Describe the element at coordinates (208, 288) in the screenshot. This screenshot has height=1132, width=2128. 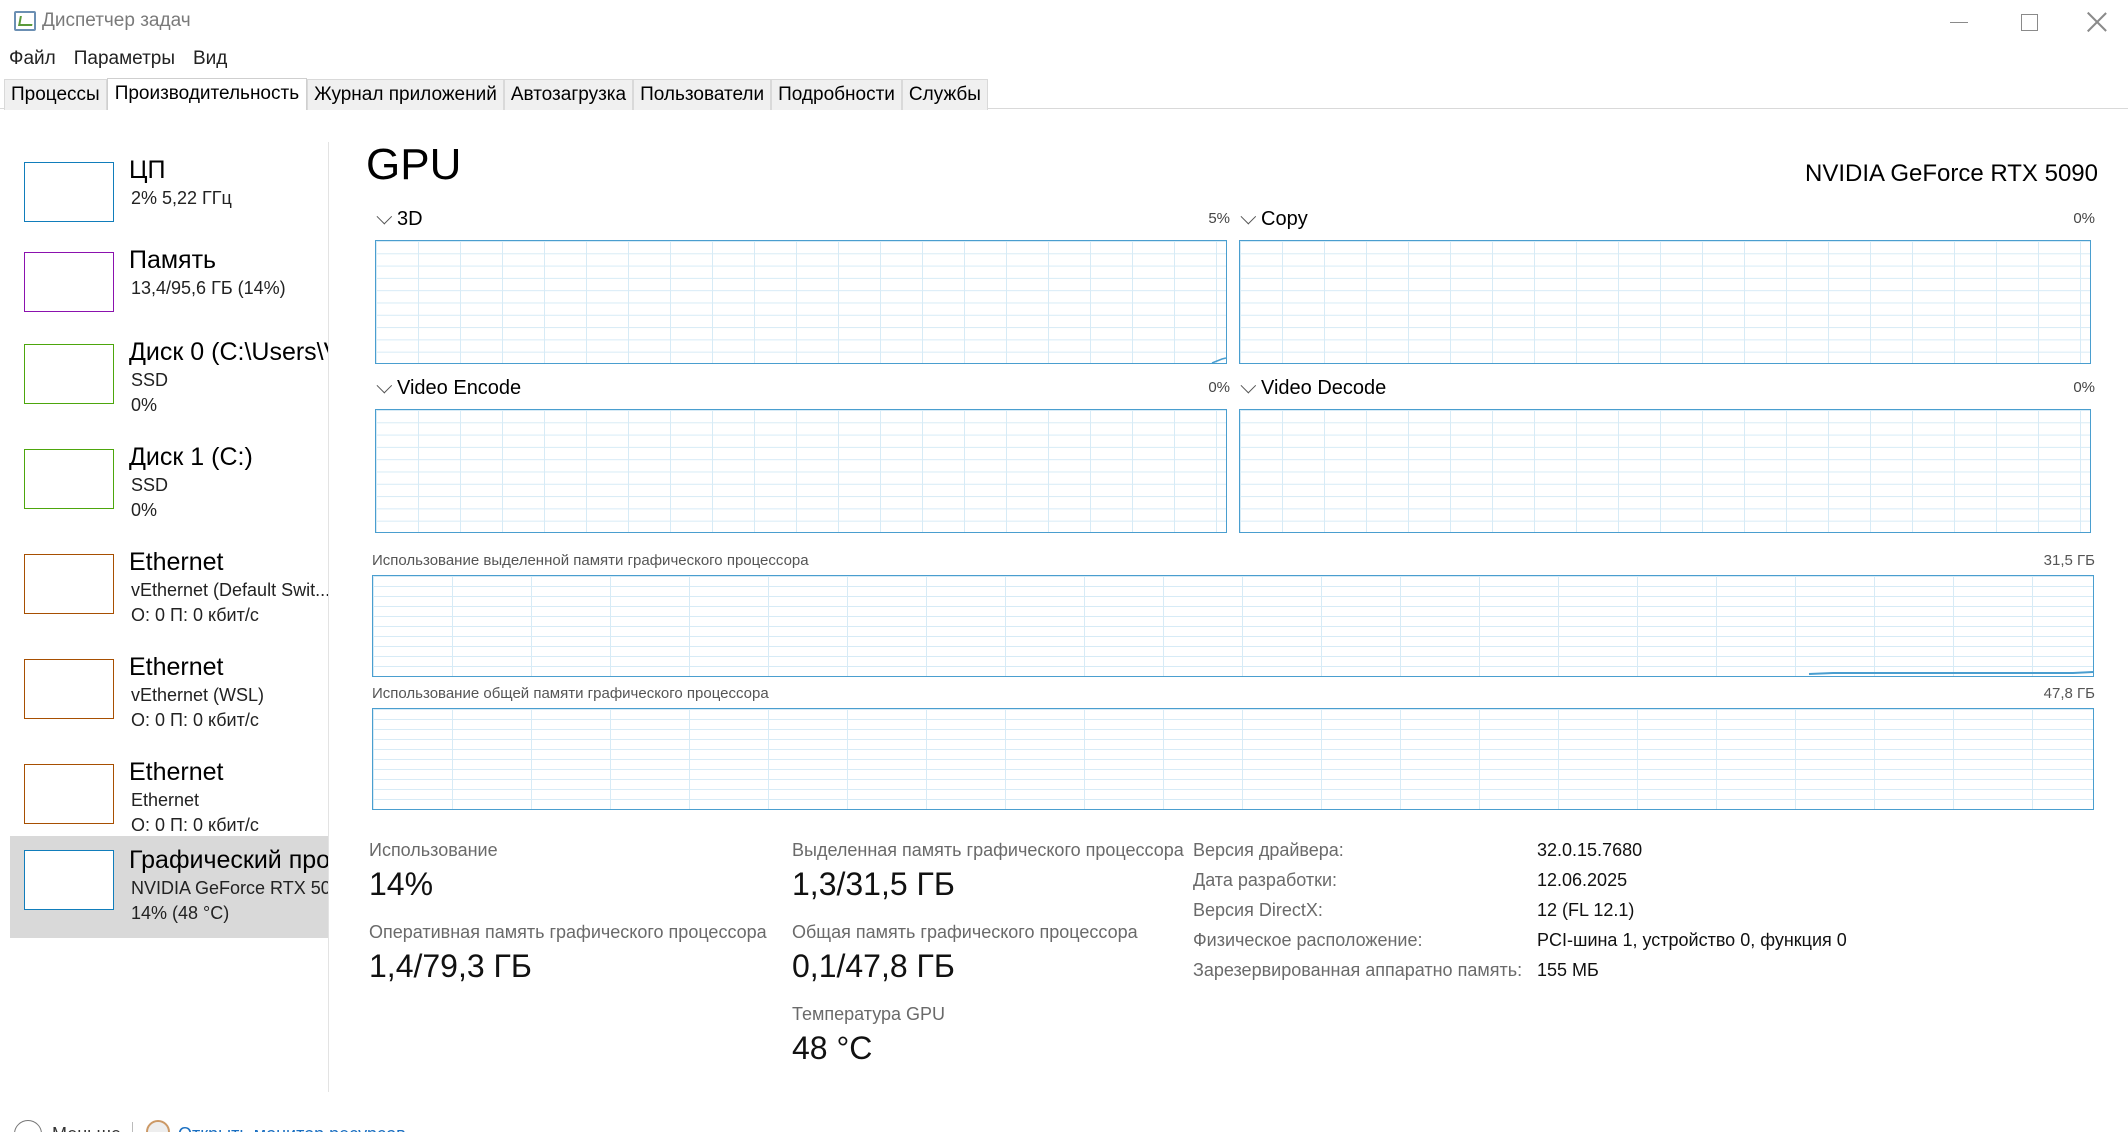
I see `sidebar-item-detail: 13,4/95,6 ГБ (14%)` at that location.